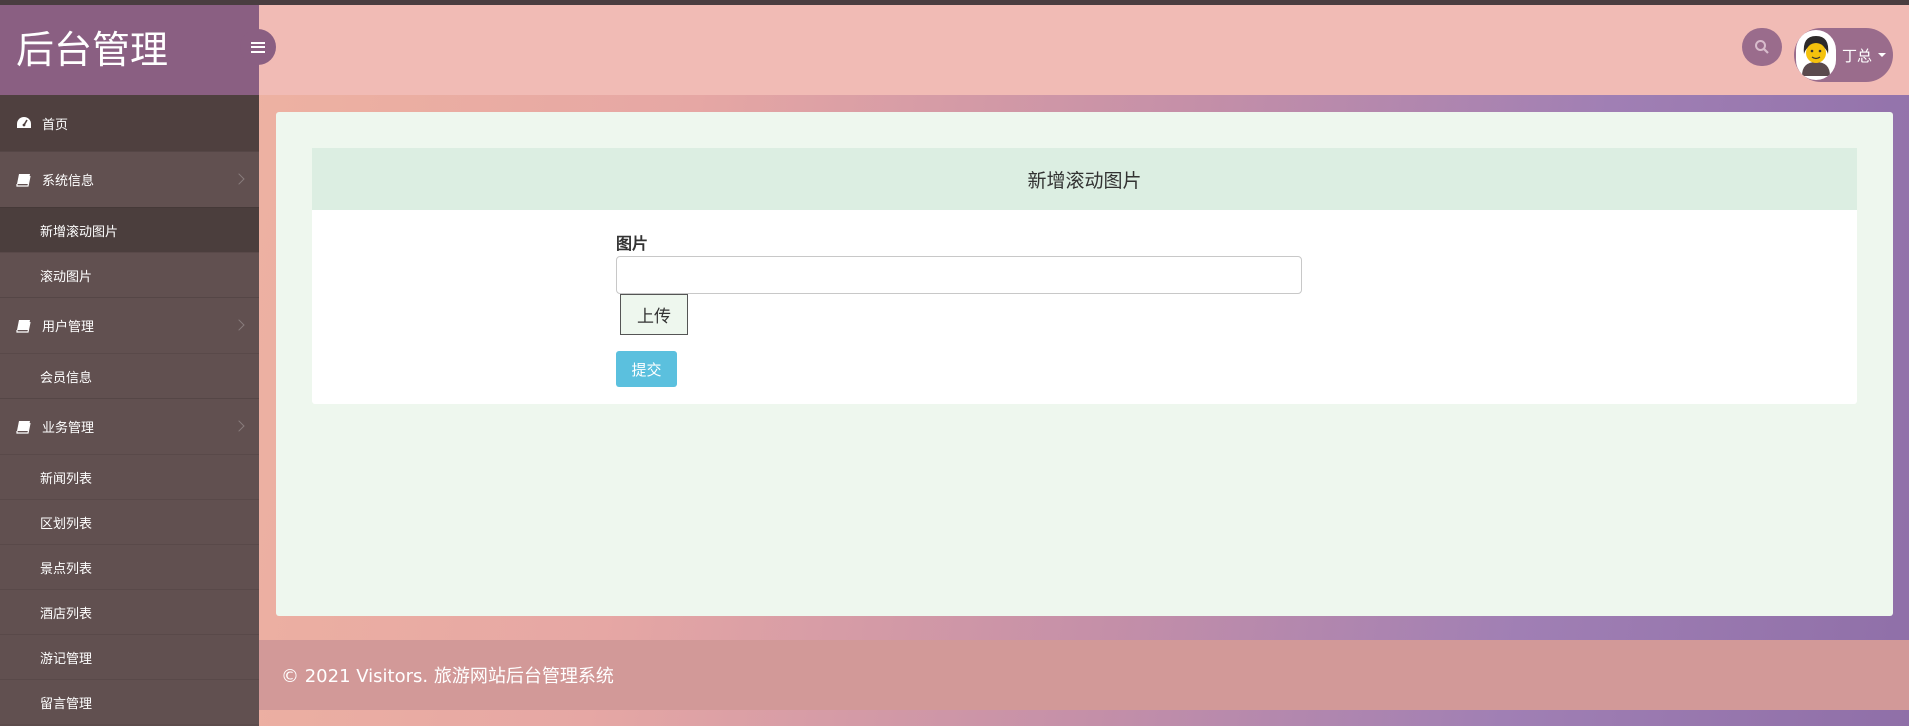 The height and width of the screenshot is (726, 1909). Describe the element at coordinates (1857, 55) in the screenshot. I see `user-name: 丁总` at that location.